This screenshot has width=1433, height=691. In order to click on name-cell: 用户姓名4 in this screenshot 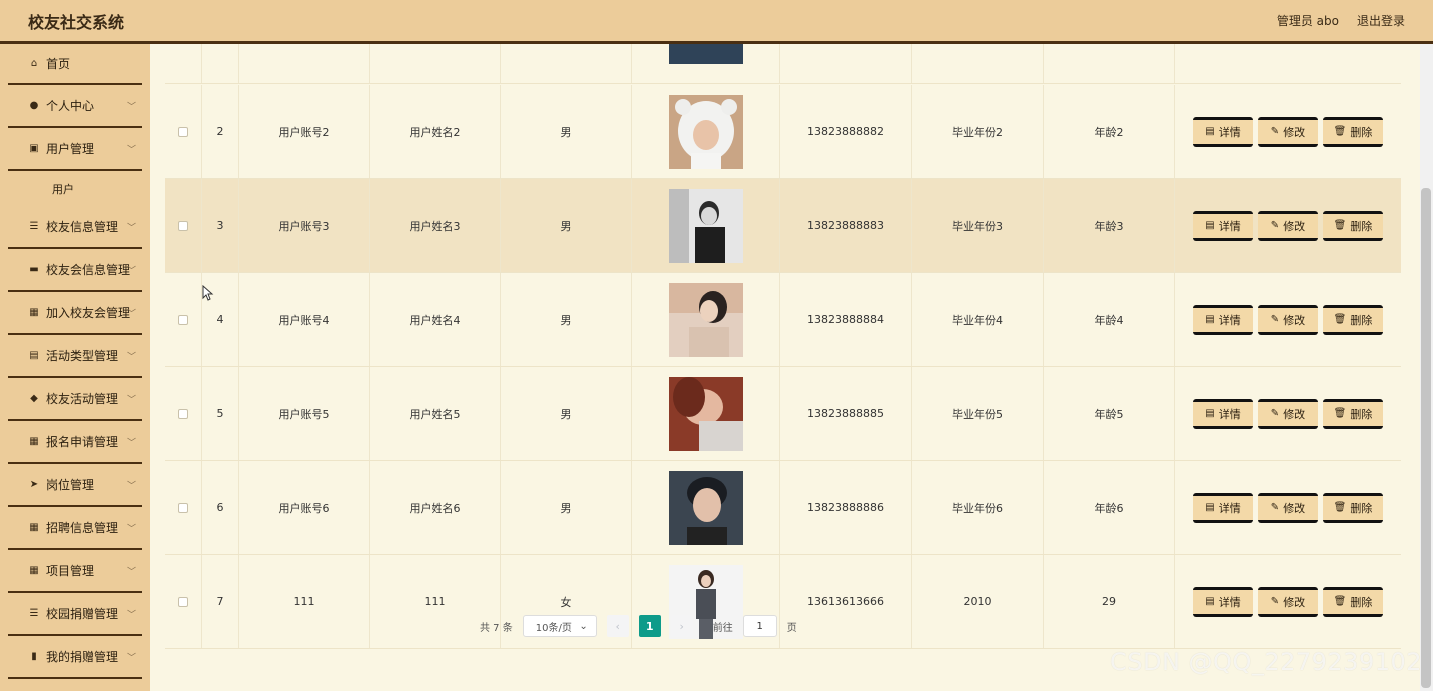, I will do `click(435, 319)`.